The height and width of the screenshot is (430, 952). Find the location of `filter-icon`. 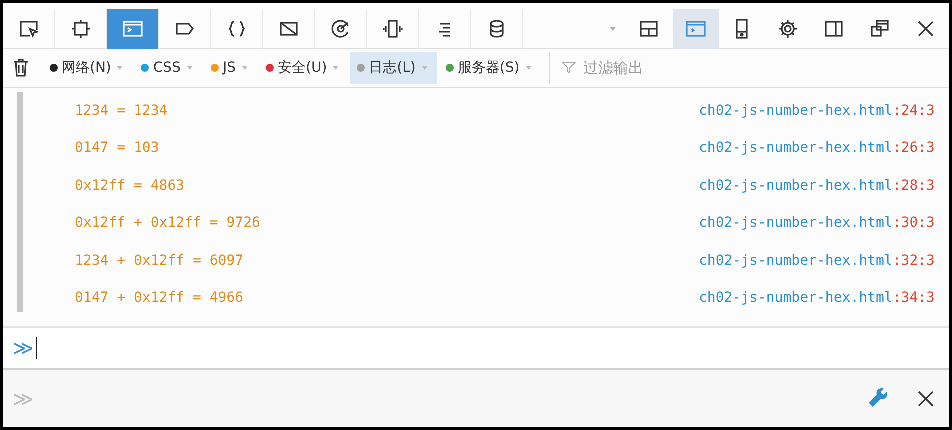

filter-icon is located at coordinates (569, 68).